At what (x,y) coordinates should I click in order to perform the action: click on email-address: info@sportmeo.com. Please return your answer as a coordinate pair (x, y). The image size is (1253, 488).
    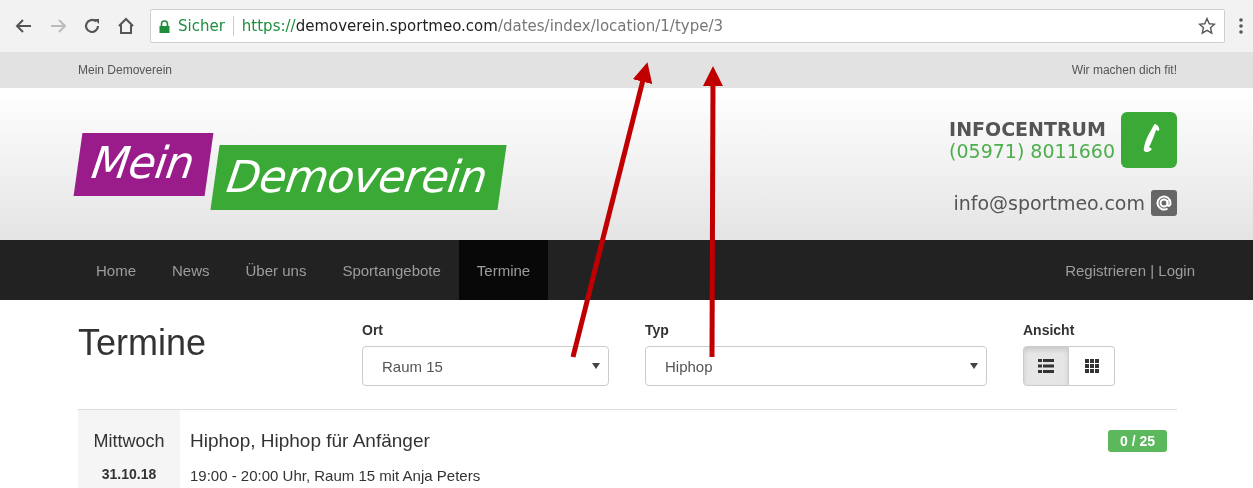
    Looking at the image, I should click on (1049, 203).